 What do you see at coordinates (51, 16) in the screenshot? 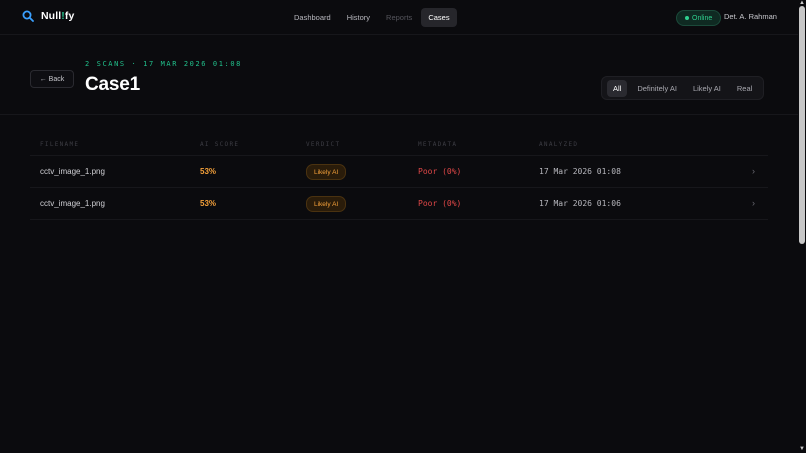
I see `logo-part-1: Null` at bounding box center [51, 16].